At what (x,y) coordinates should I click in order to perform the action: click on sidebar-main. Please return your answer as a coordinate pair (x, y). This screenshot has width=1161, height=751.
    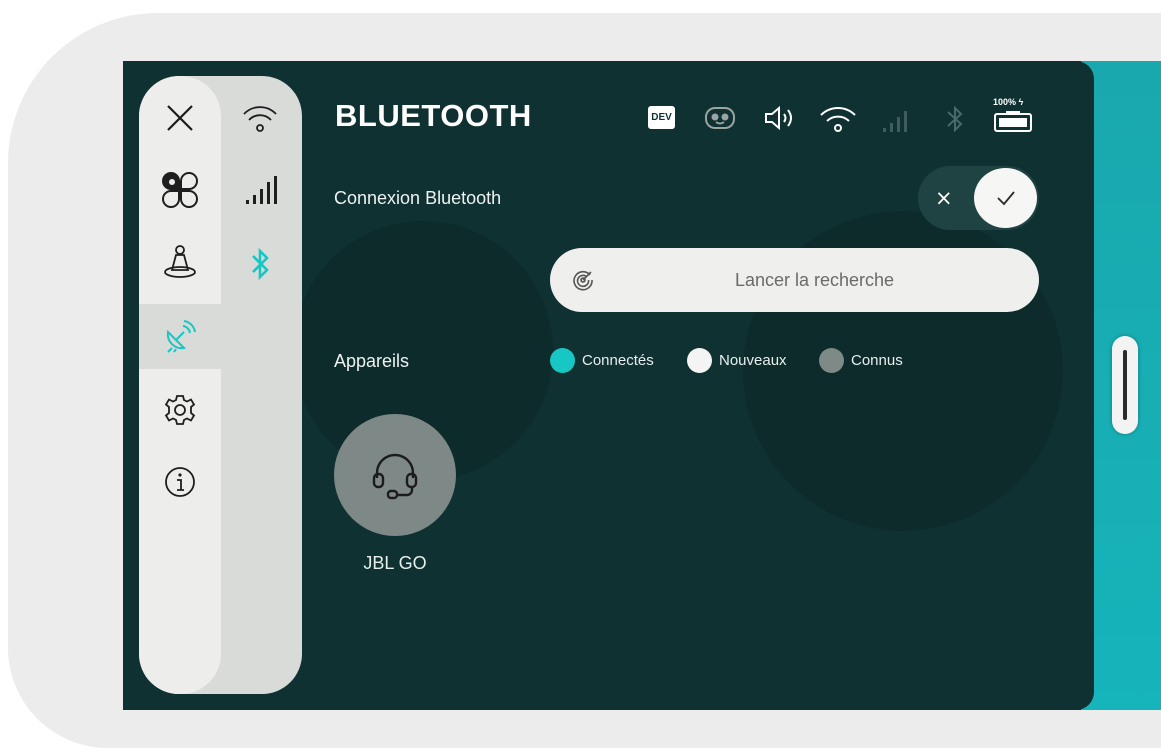
    Looking at the image, I should click on (180, 385).